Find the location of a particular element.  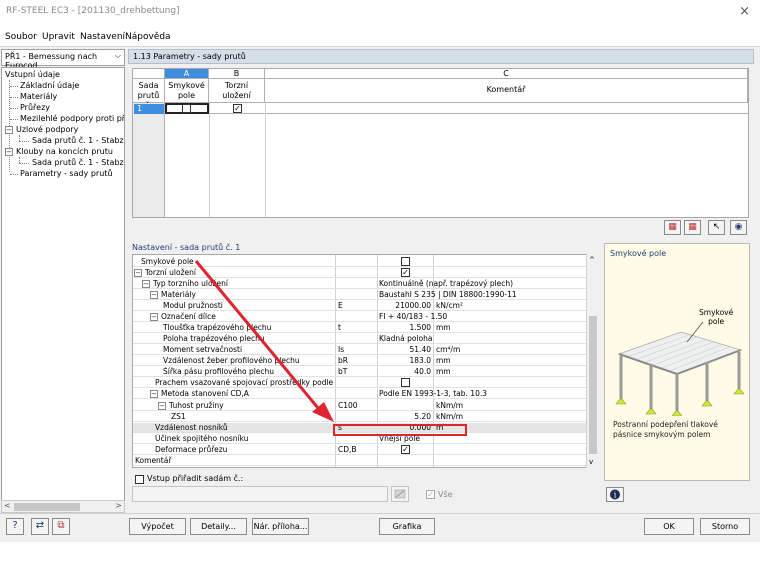

setting-label: Účinek spojitého nosníku is located at coordinates (202, 438).